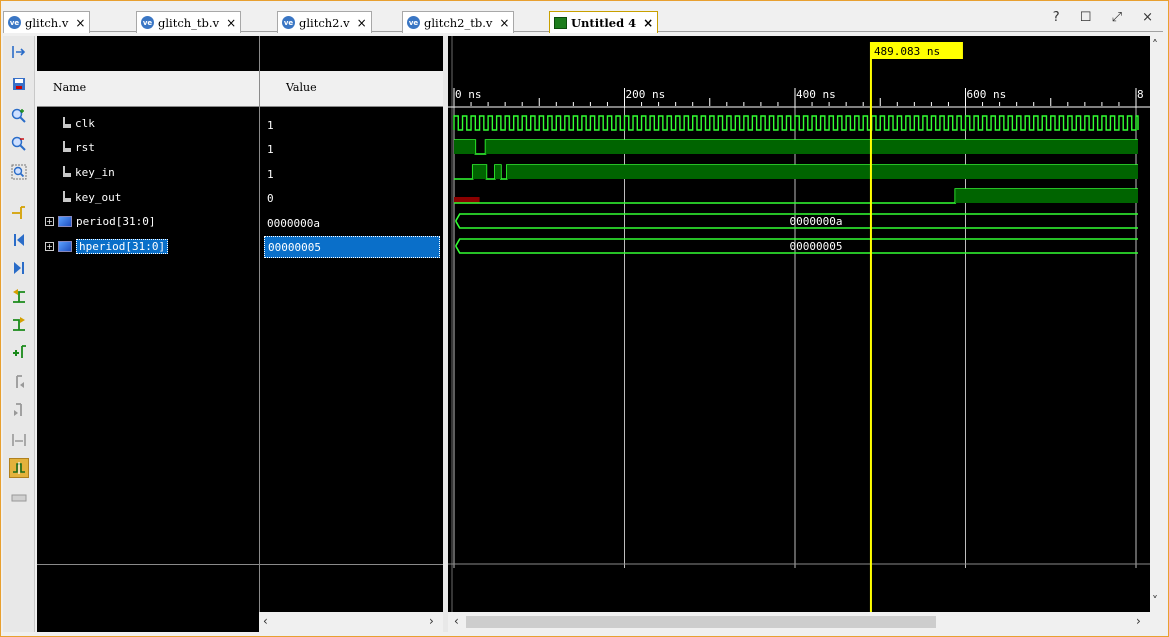  I want to click on go-to-time-zero-icon, so click(19, 240).